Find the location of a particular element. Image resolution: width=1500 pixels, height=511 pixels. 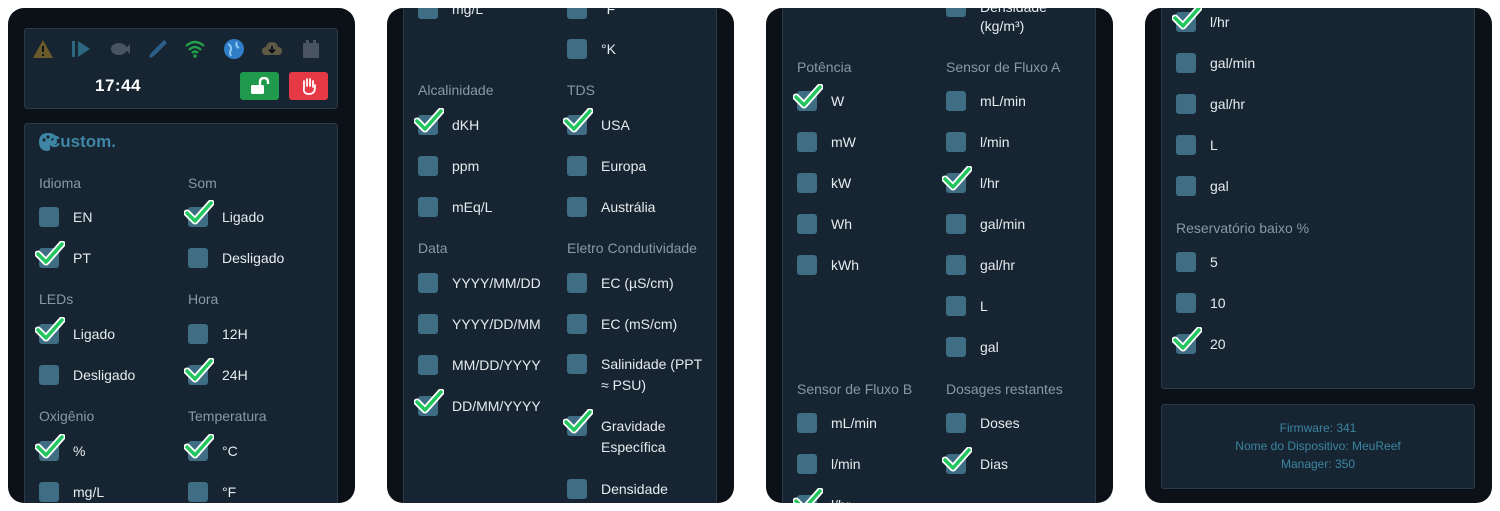

option-alcalinidade: ppm is located at coordinates (448, 166).